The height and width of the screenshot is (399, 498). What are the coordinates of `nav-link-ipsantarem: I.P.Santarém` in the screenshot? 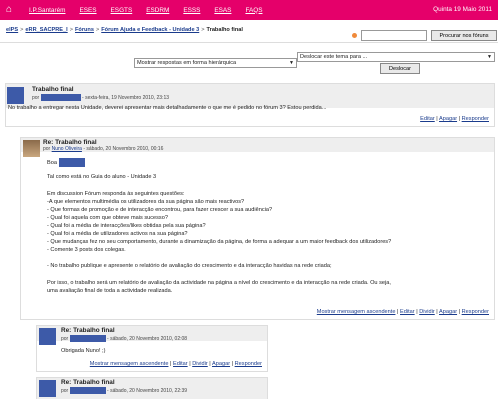 It's located at (47, 10).